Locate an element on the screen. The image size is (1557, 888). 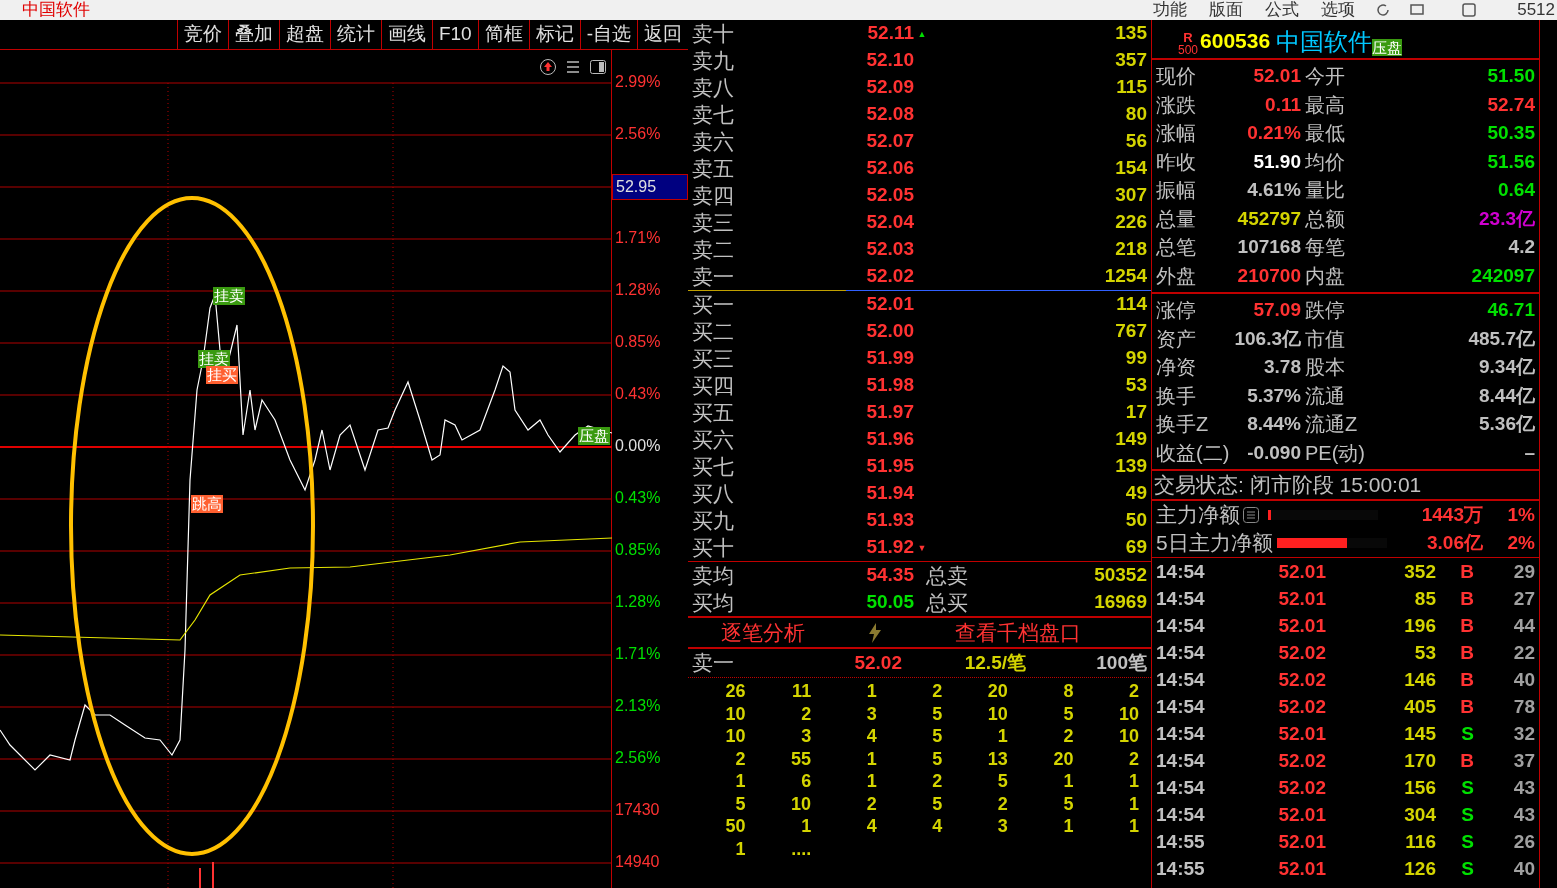
level-label: 买十 is located at coordinates (713, 547).